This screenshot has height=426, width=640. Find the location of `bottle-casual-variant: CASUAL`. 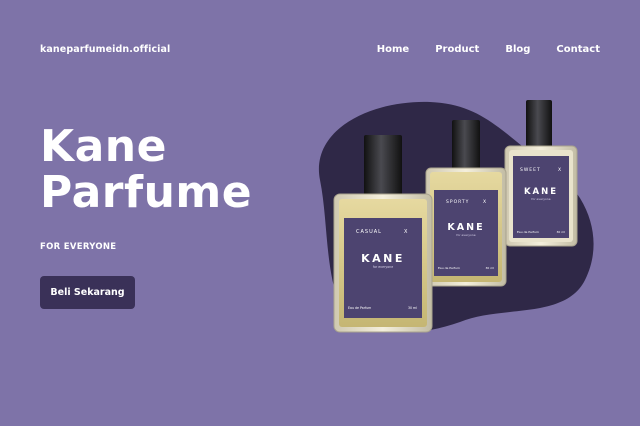

bottle-casual-variant: CASUAL is located at coordinates (369, 232).